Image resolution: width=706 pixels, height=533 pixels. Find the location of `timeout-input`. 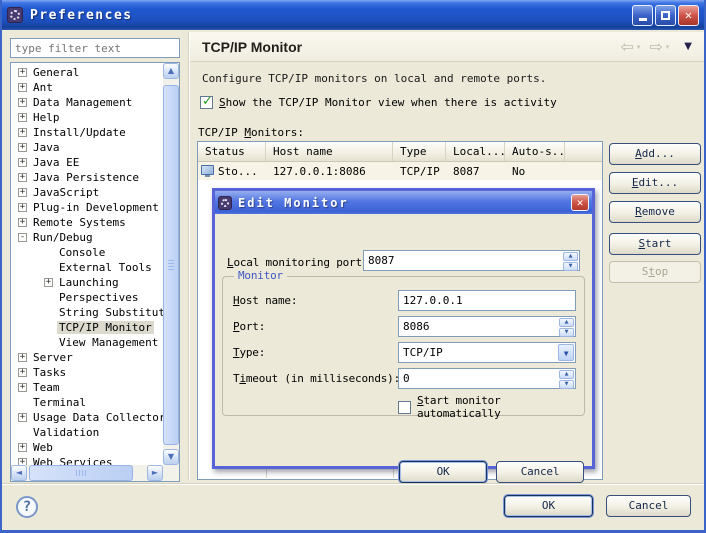

timeout-input is located at coordinates (487, 378).